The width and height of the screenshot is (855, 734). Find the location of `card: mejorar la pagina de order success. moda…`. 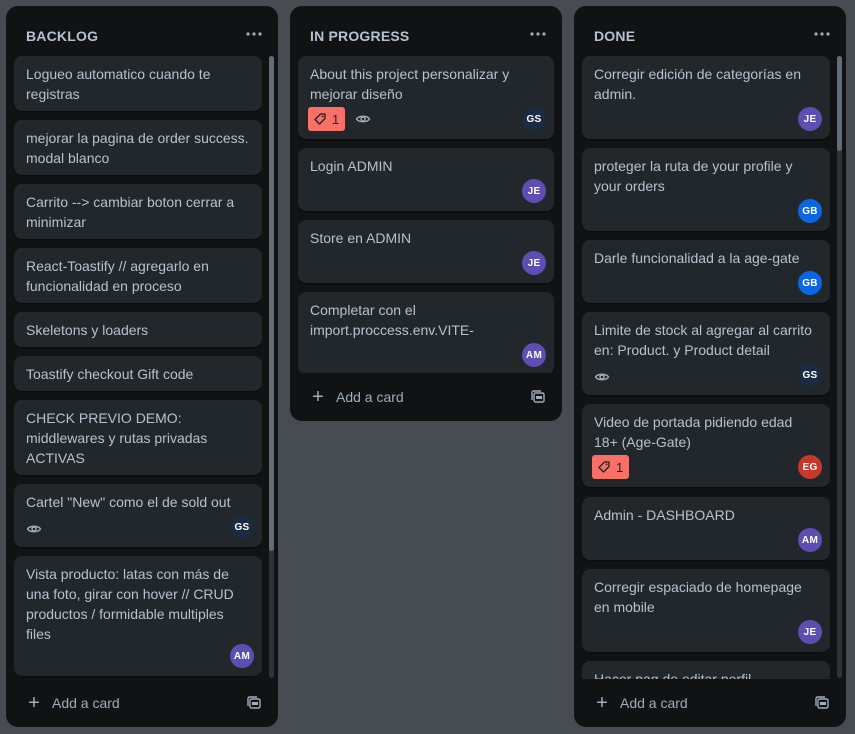

card: mejorar la pagina de order success. moda… is located at coordinates (138, 147).